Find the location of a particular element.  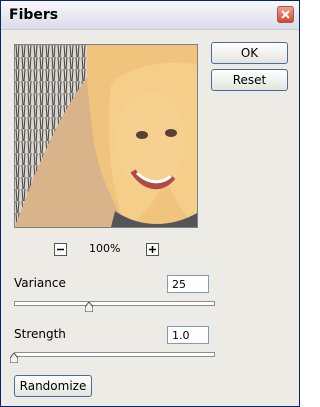

close-button is located at coordinates (285, 14).